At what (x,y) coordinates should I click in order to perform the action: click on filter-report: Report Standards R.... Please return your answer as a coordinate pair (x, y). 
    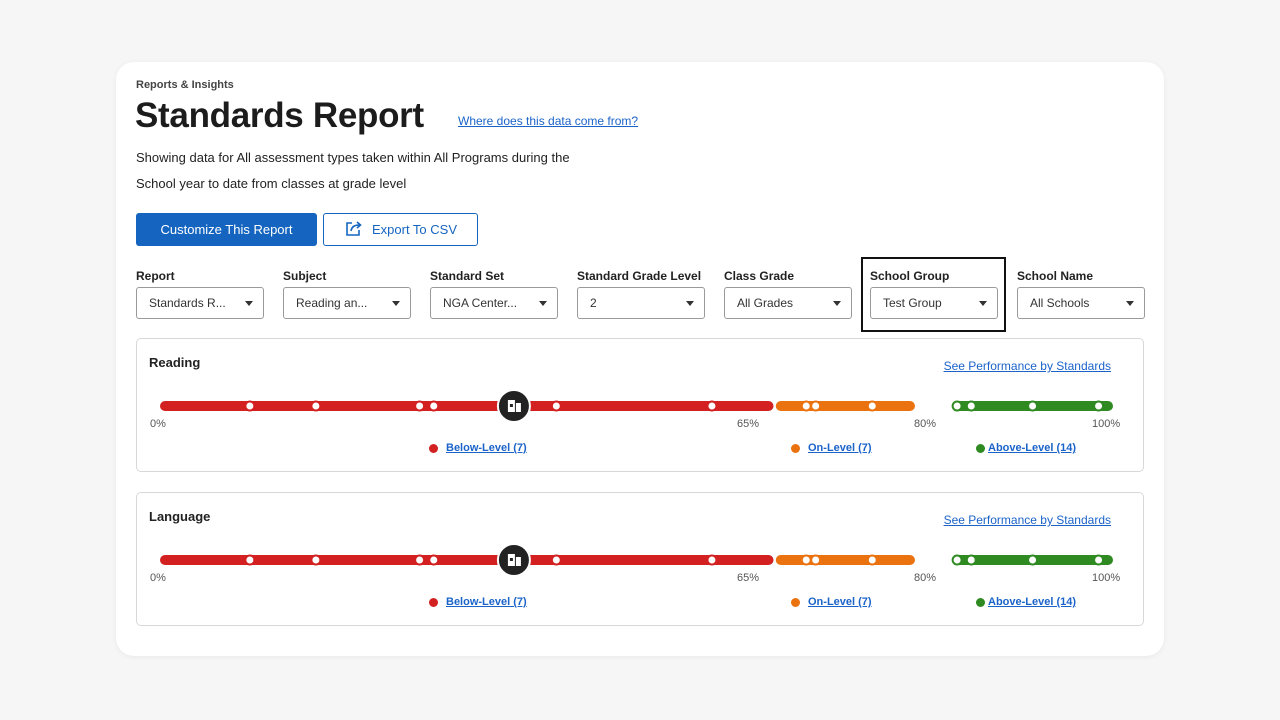
    Looking at the image, I should click on (200, 294).